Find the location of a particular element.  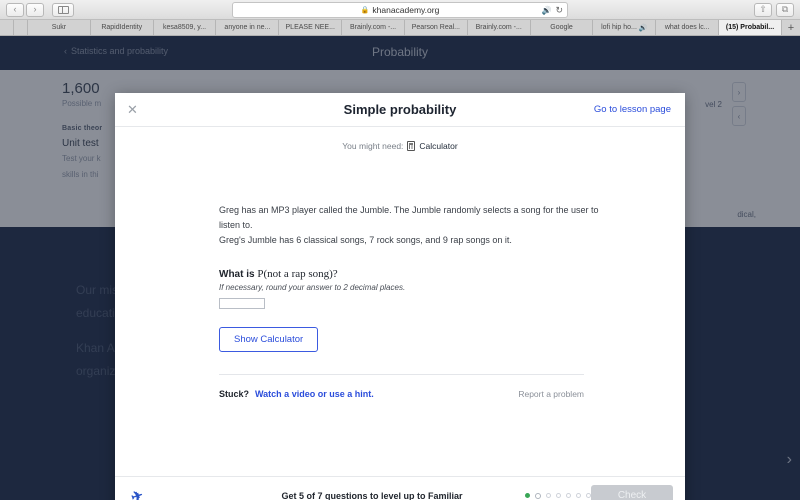

browser-tab: Sukr is located at coordinates (59, 27).